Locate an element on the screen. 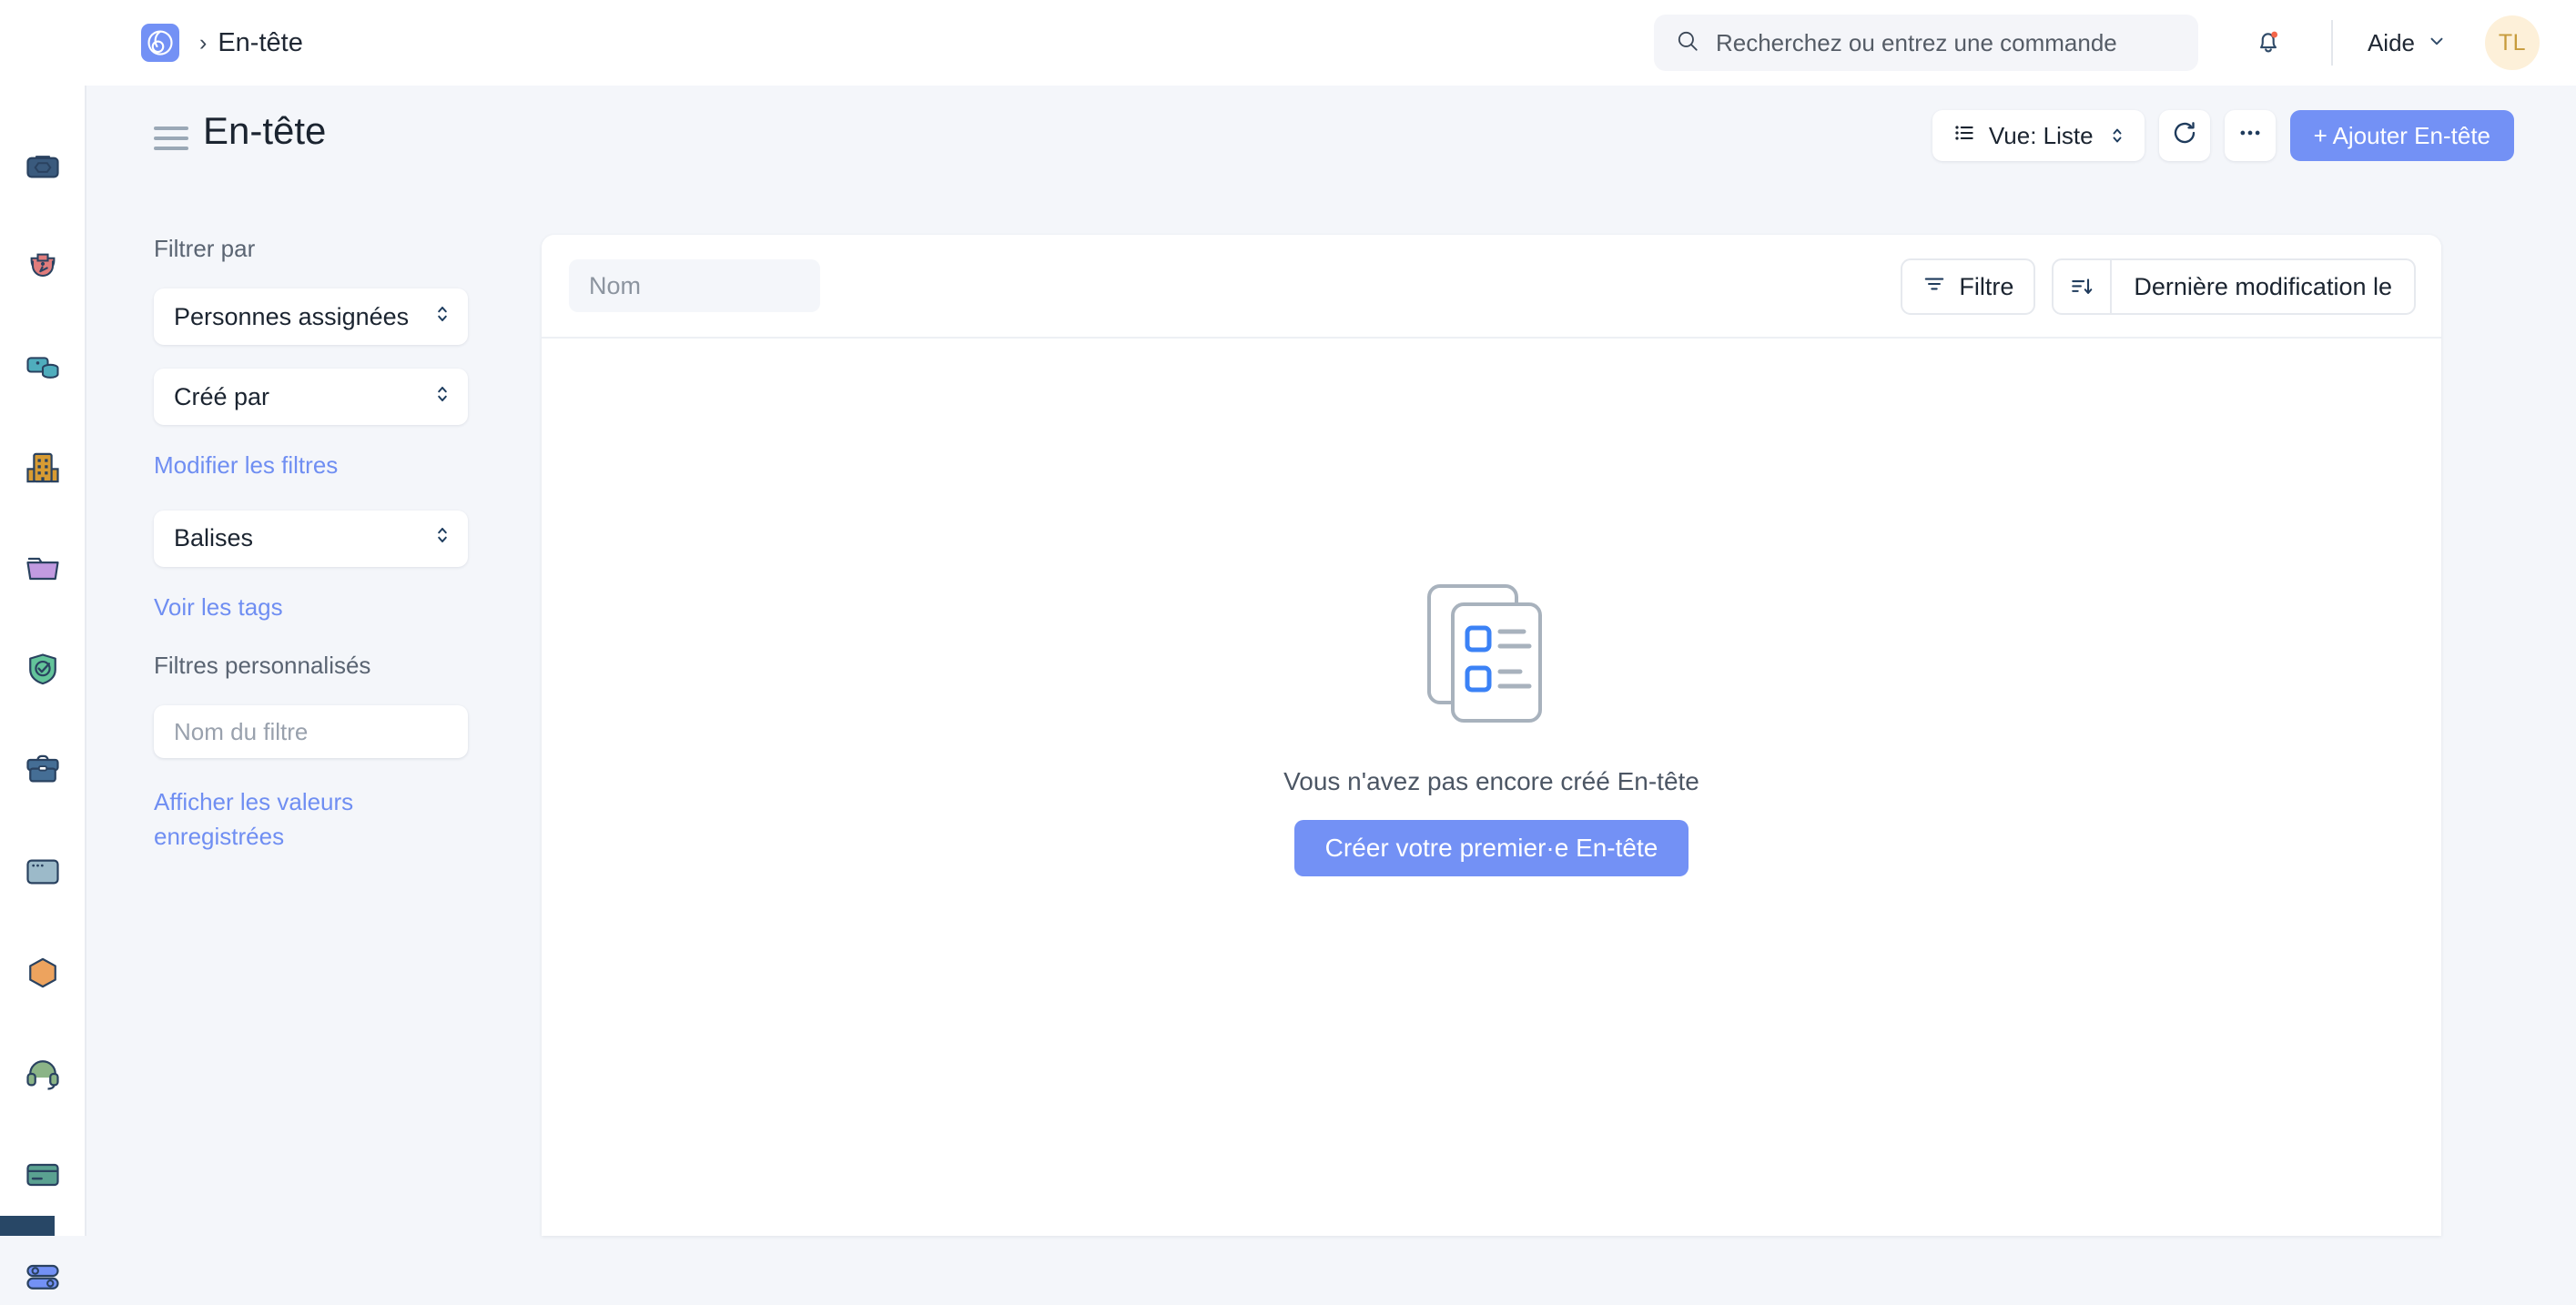 Image resolution: width=2576 pixels, height=1305 pixels. card-toolbar-right: Filtre Dernière modification le is located at coordinates (2158, 286).